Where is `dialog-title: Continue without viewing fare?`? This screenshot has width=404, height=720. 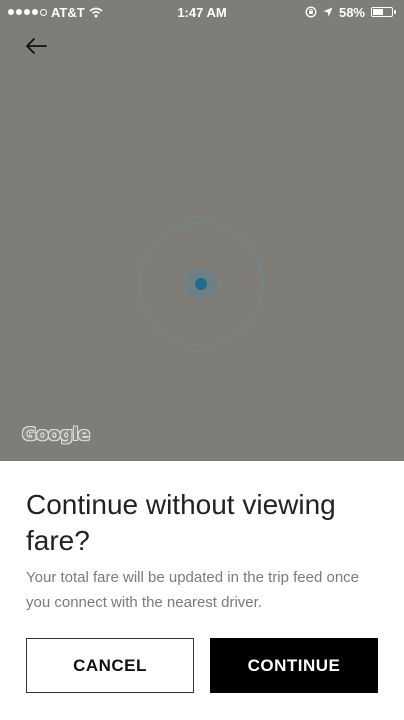 dialog-title: Continue without viewing fare? is located at coordinates (181, 522).